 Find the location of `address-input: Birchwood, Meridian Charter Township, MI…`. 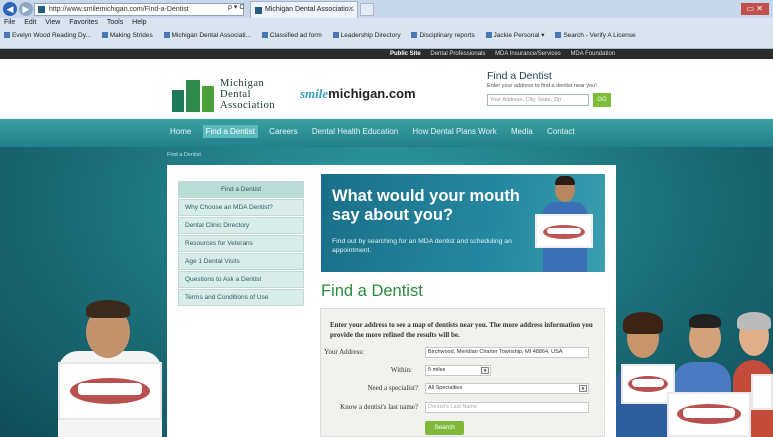

address-input: Birchwood, Meridian Charter Township, MI… is located at coordinates (507, 352).